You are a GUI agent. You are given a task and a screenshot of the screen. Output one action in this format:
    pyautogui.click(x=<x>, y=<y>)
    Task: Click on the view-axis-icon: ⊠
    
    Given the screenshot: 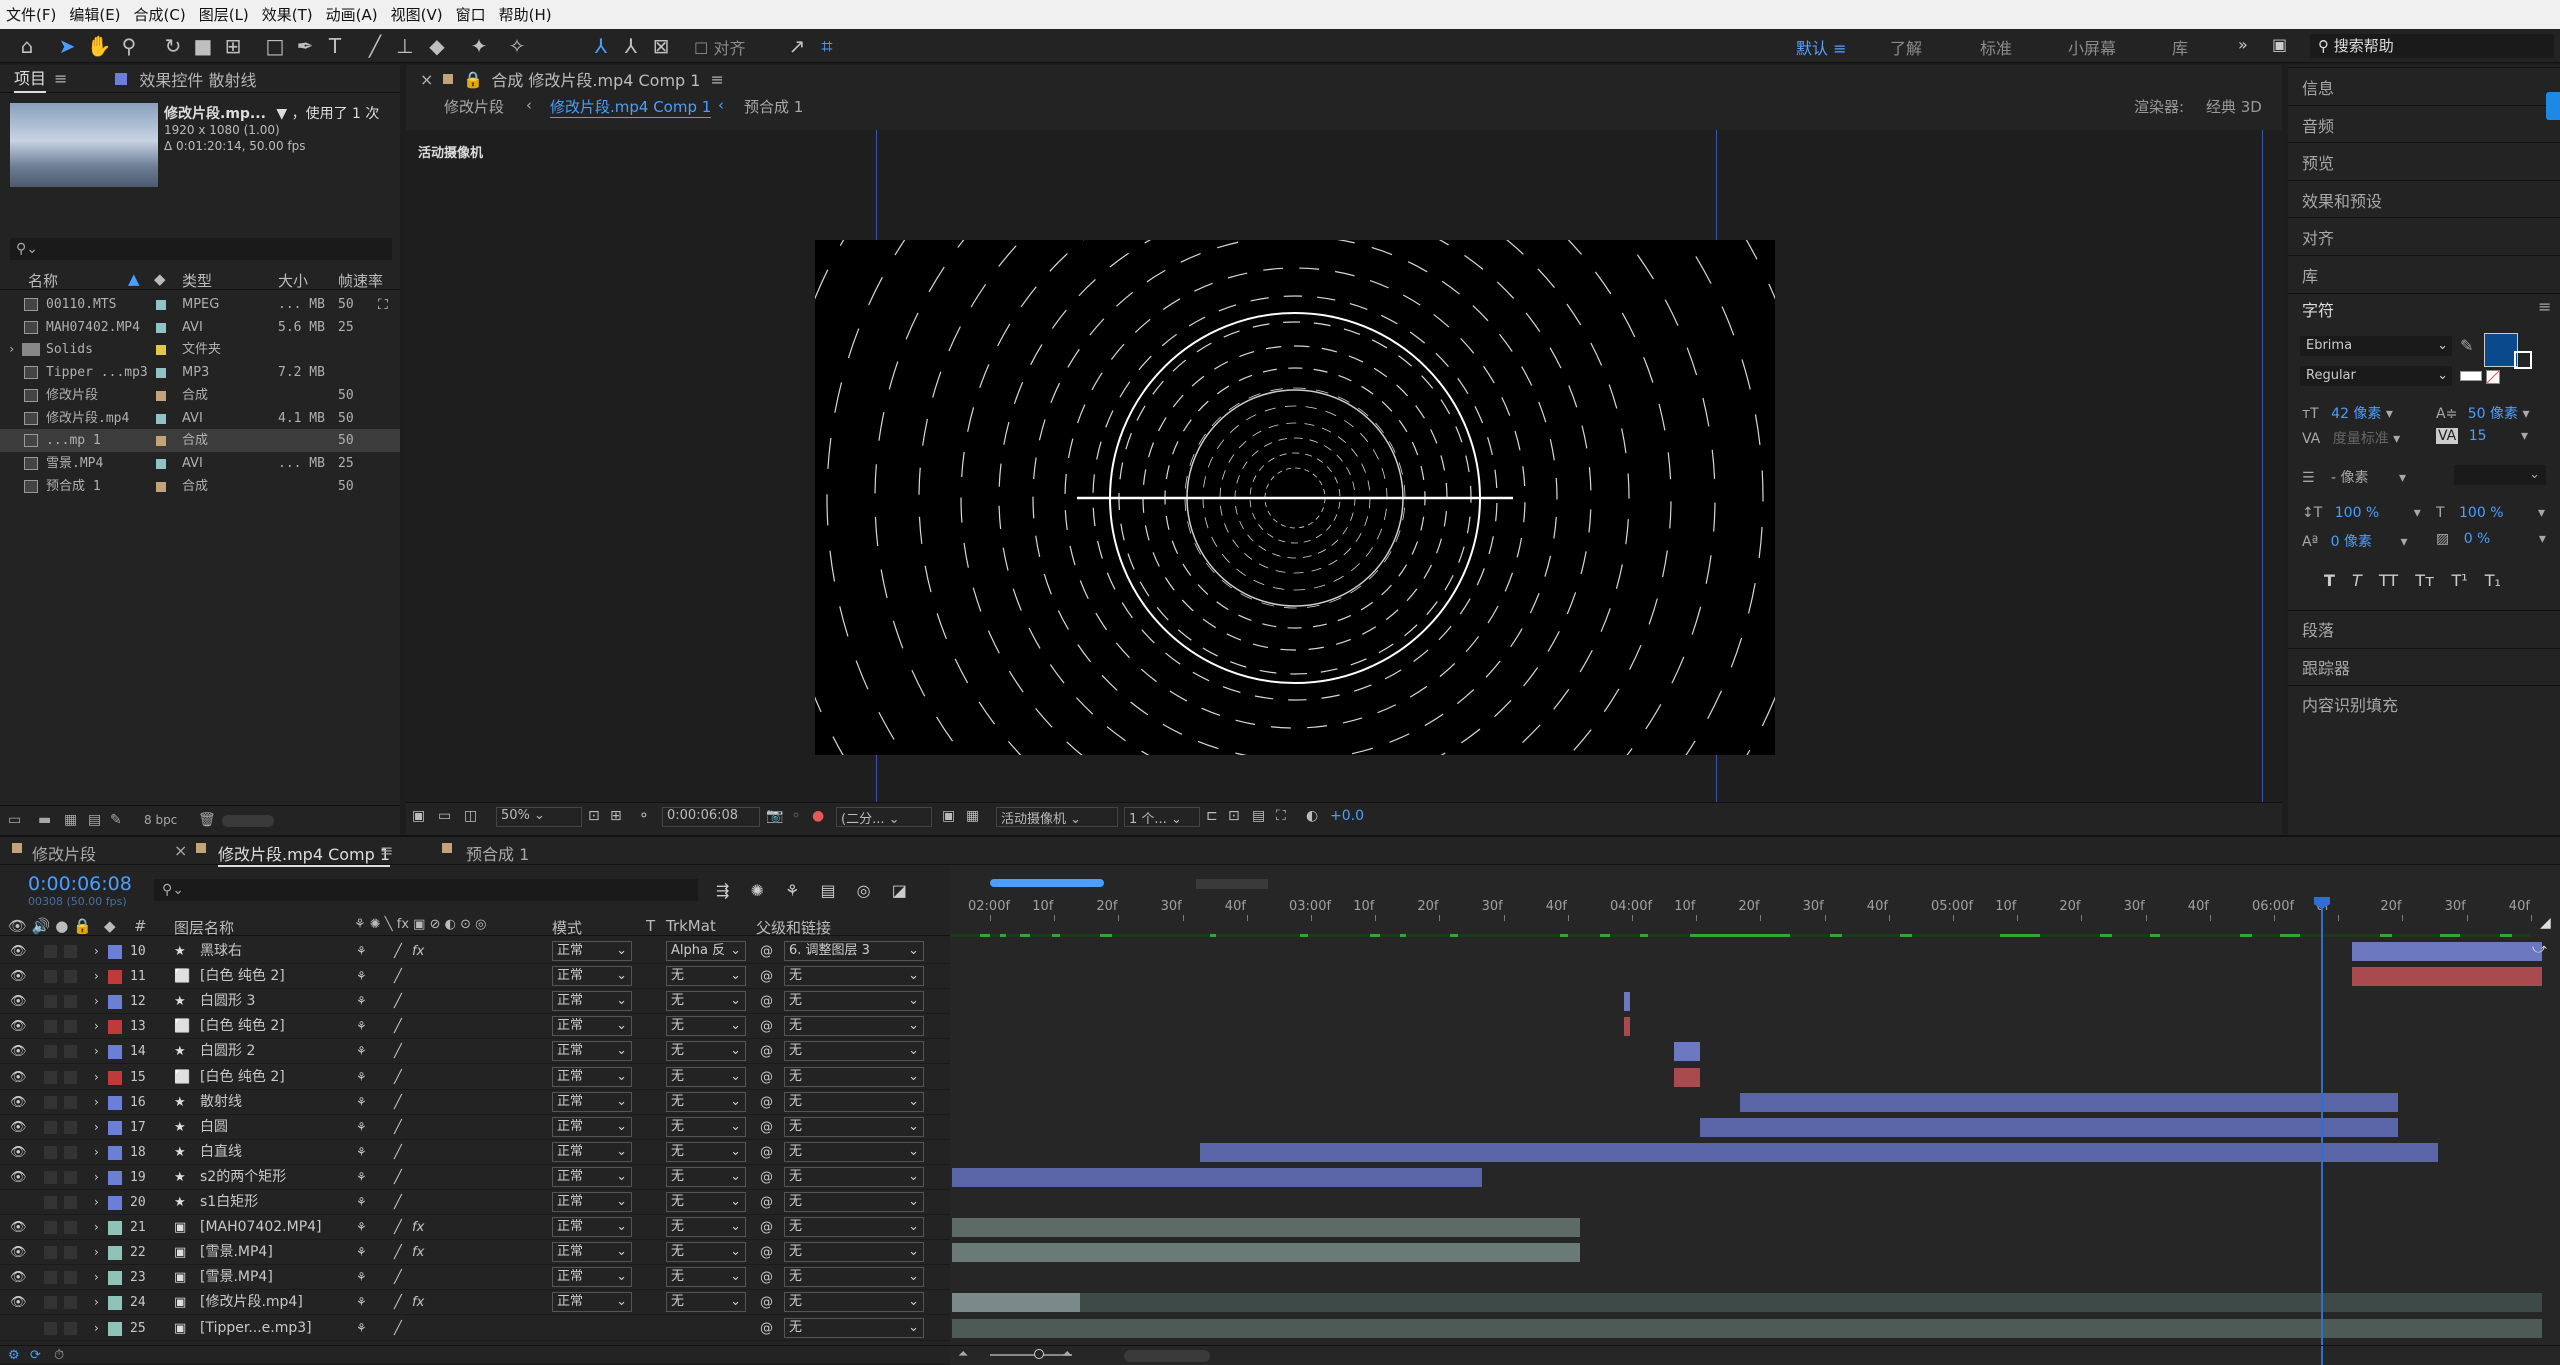 What is the action you would take?
    pyautogui.click(x=661, y=46)
    